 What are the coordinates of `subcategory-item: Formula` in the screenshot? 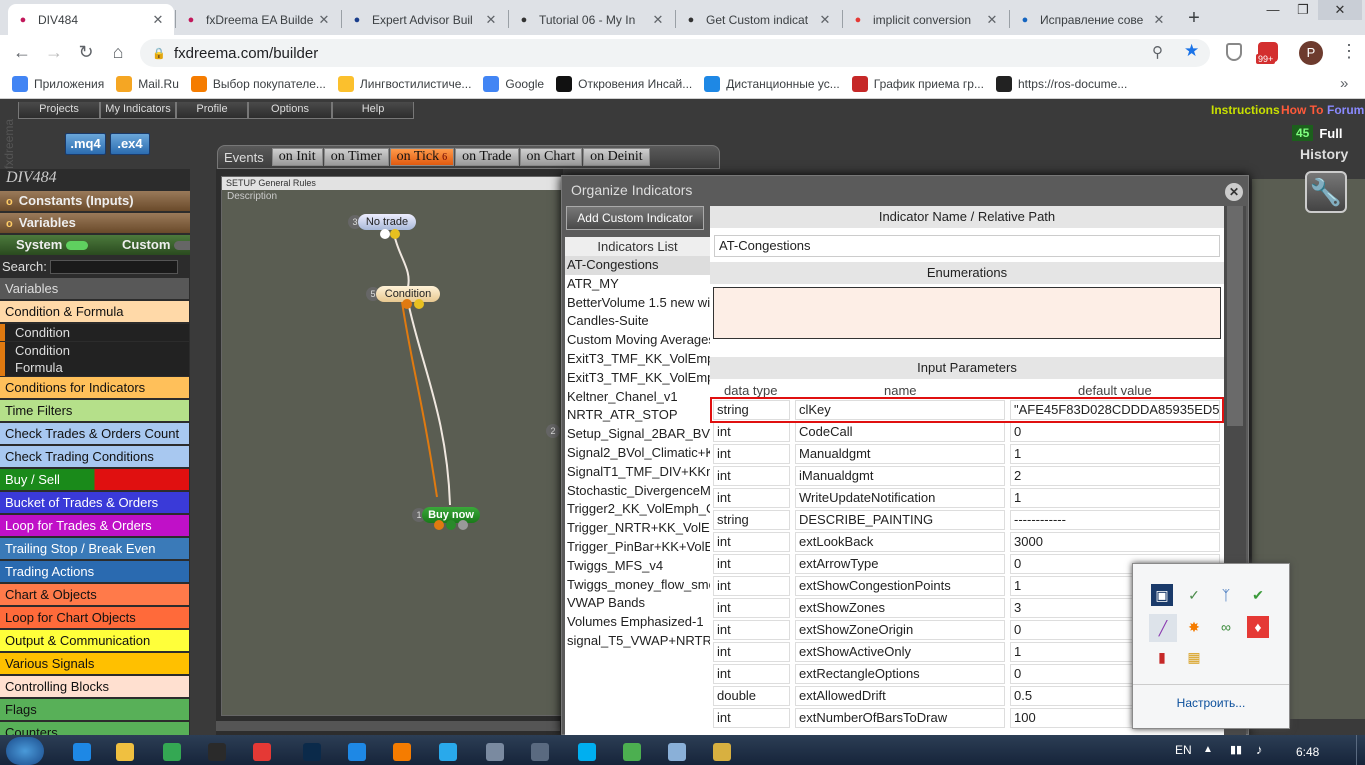 It's located at (94, 367).